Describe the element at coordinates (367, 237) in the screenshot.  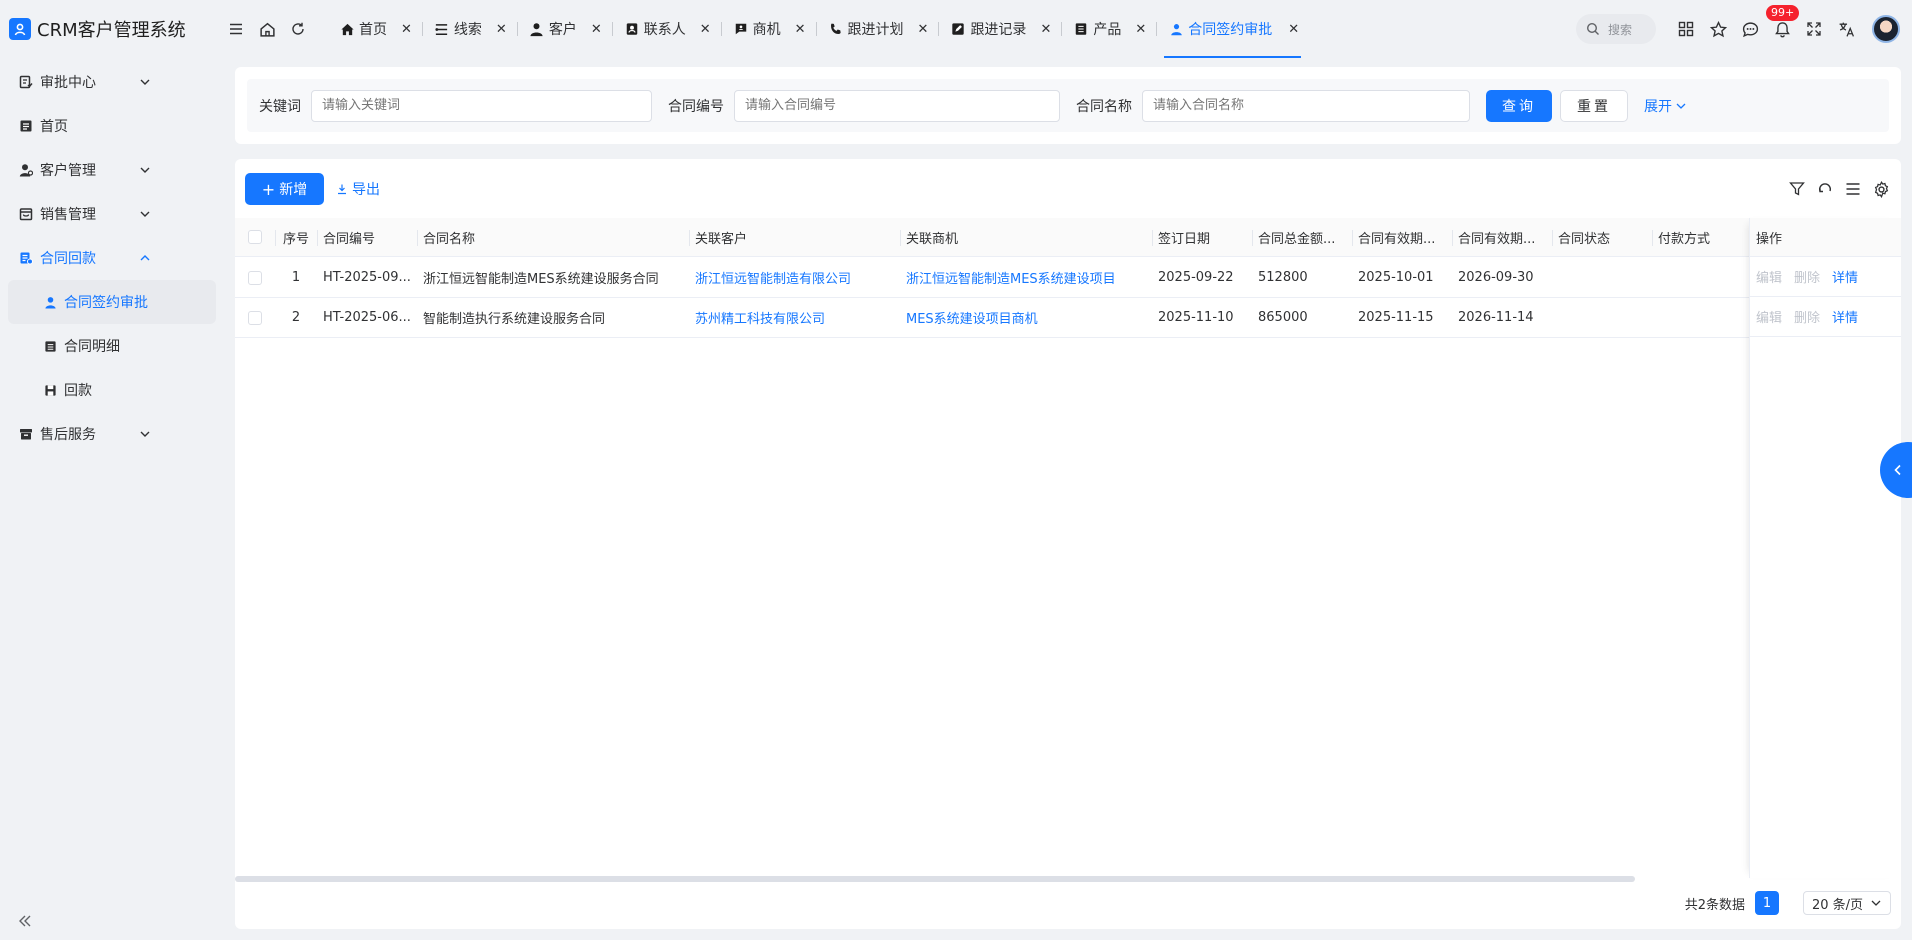
I see `column-header: 合同编号` at that location.